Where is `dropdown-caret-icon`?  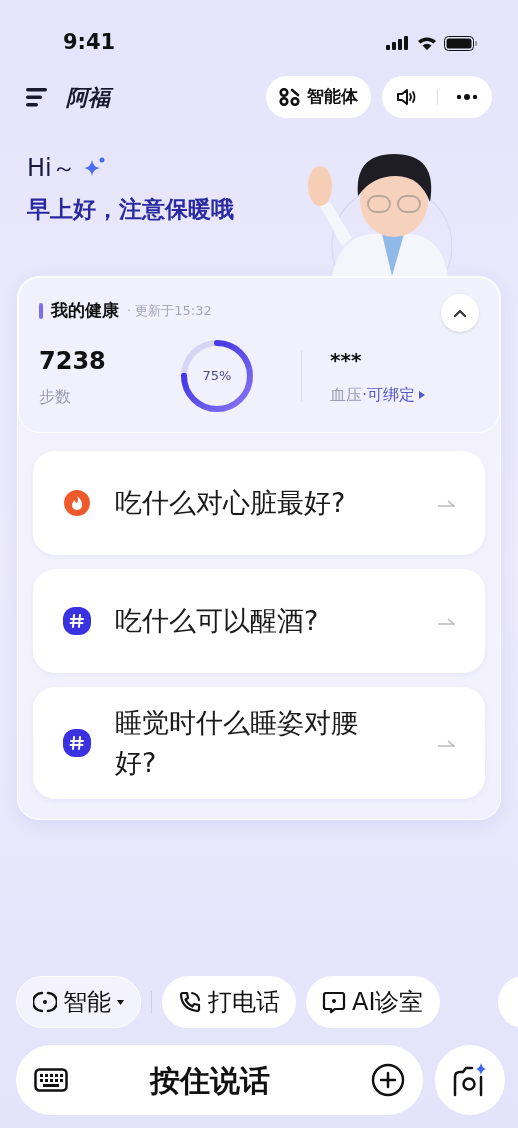
dropdown-caret-icon is located at coordinates (120, 1002).